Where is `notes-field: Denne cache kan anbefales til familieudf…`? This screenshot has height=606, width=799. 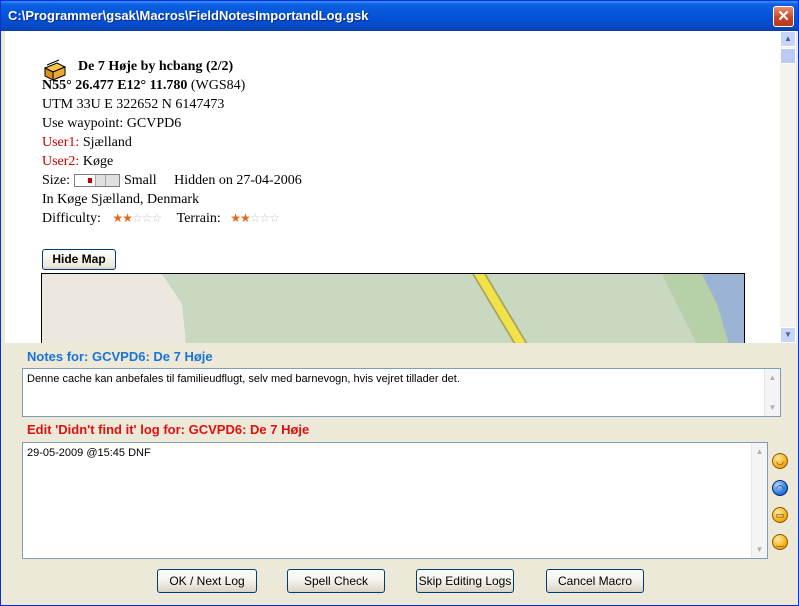
notes-field: Denne cache kan anbefales til familieudf… is located at coordinates (401, 392).